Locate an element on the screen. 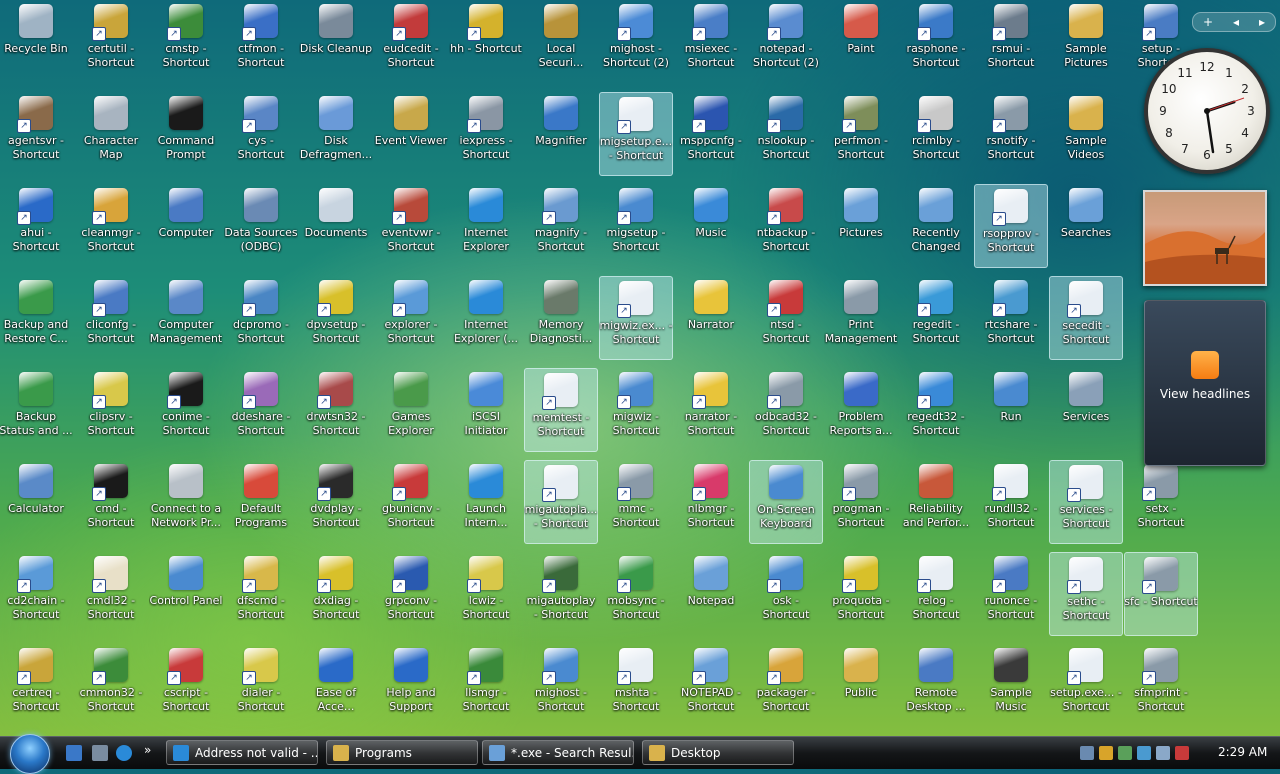 Image resolution: width=1280 pixels, height=774 pixels. desktop-icon: ↗ cmdl32 - Shortcut is located at coordinates (111, 594).